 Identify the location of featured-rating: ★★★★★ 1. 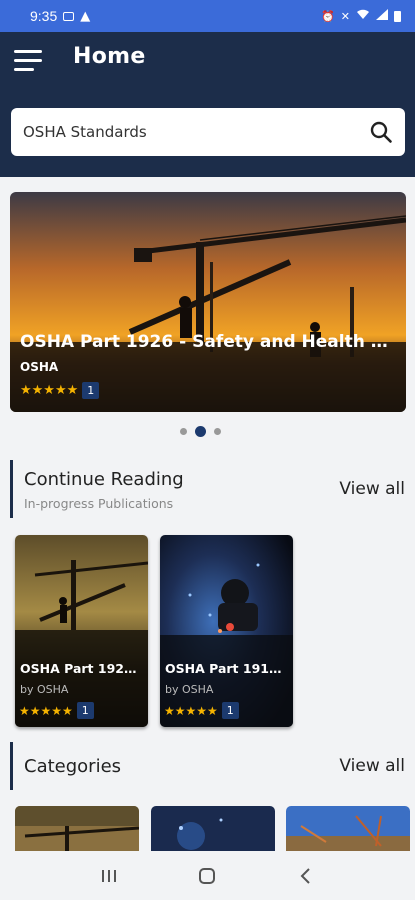
(60, 390).